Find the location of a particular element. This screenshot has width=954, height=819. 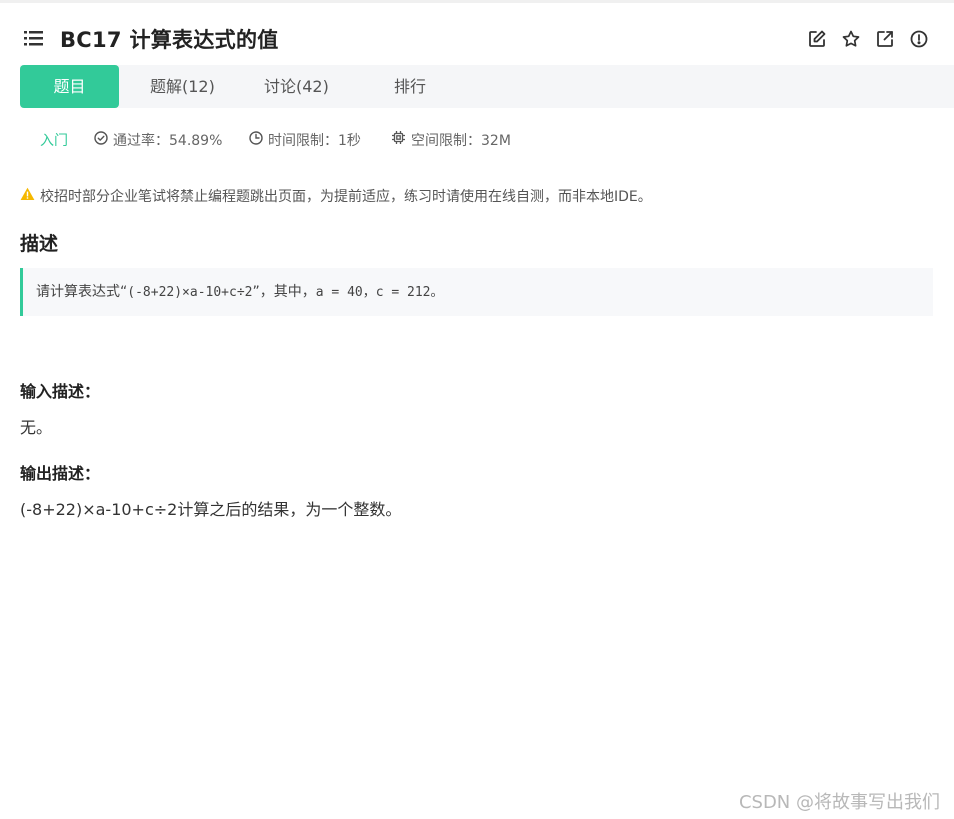

difficulty-badge: 入门 is located at coordinates (54, 141).